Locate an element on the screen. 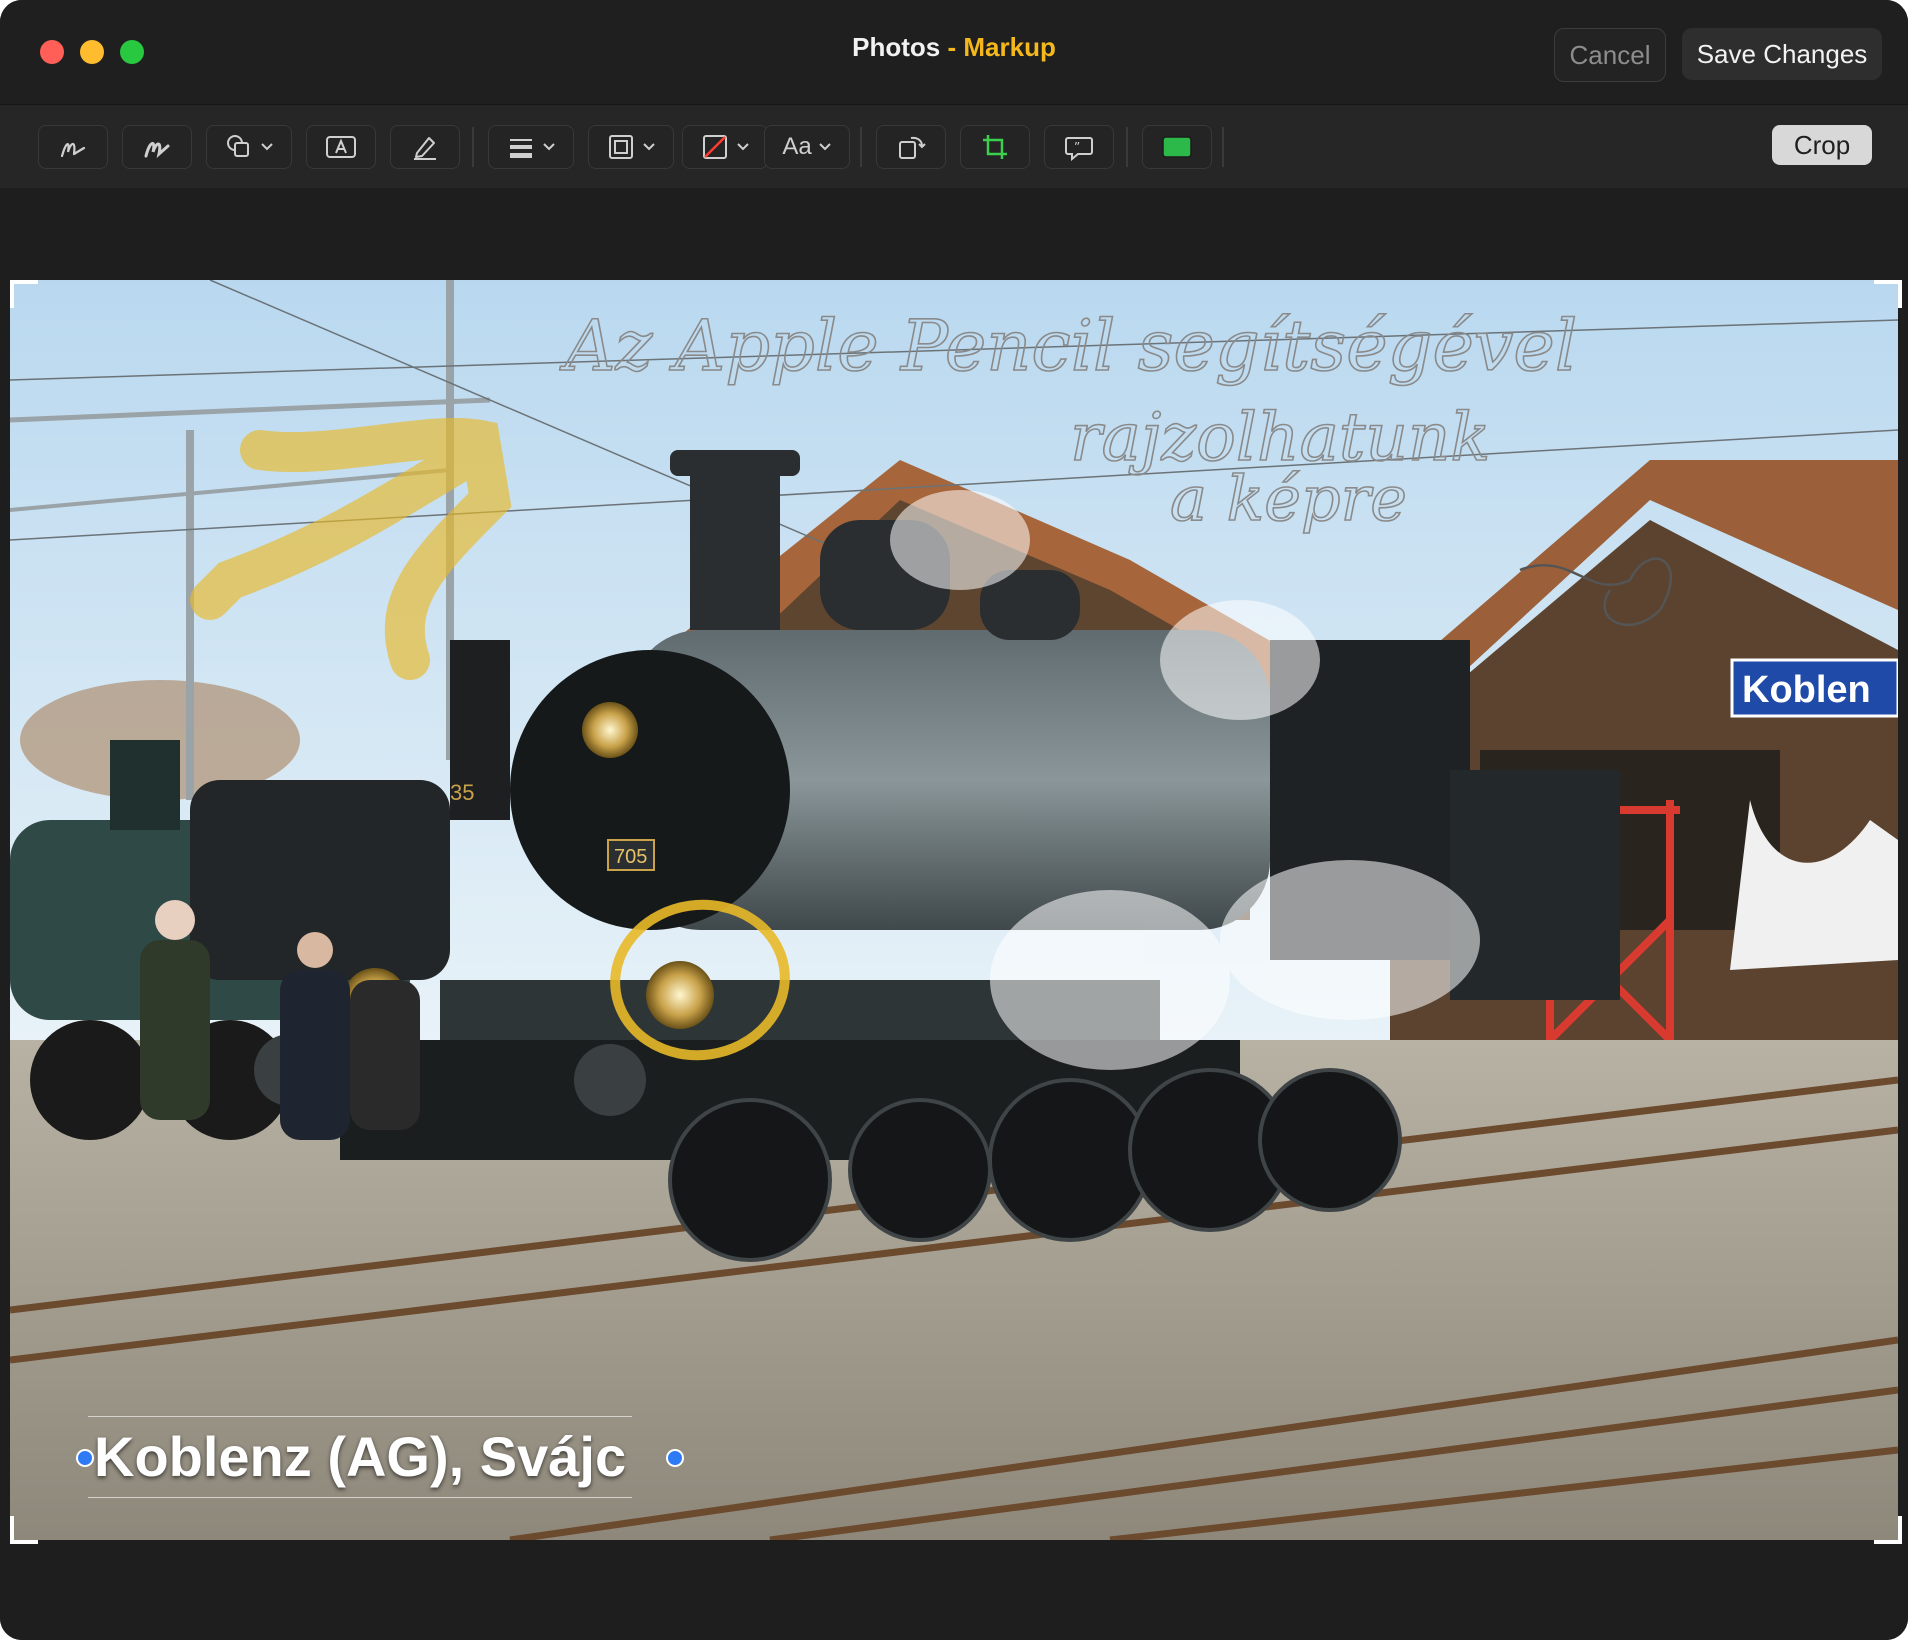  border-color-menu is located at coordinates (631, 147).